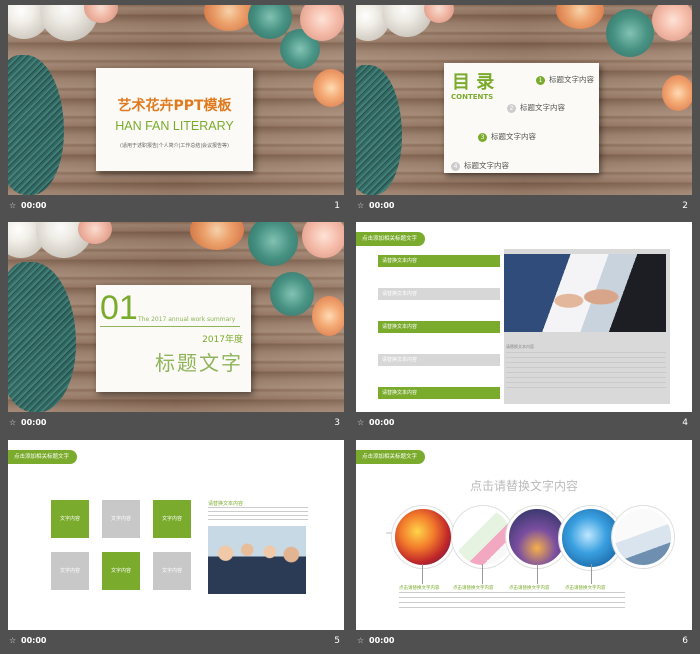 Image resolution: width=700 pixels, height=654 pixels. What do you see at coordinates (257, 560) in the screenshot?
I see `team-photo` at bounding box center [257, 560].